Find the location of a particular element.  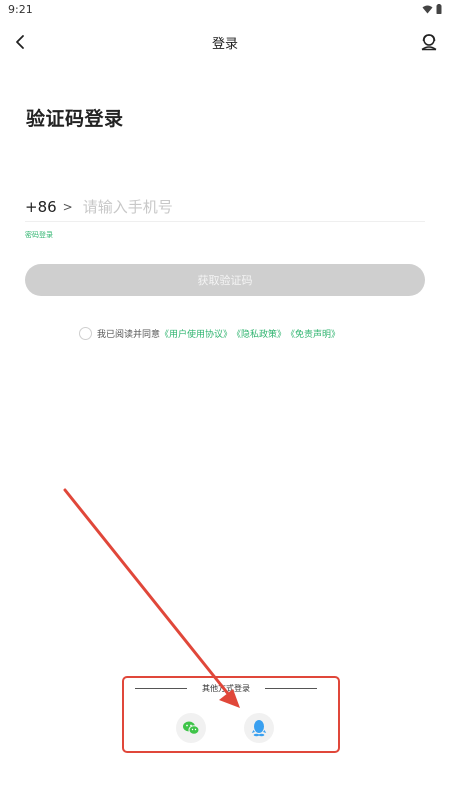

customer-service-icon is located at coordinates (429, 42).